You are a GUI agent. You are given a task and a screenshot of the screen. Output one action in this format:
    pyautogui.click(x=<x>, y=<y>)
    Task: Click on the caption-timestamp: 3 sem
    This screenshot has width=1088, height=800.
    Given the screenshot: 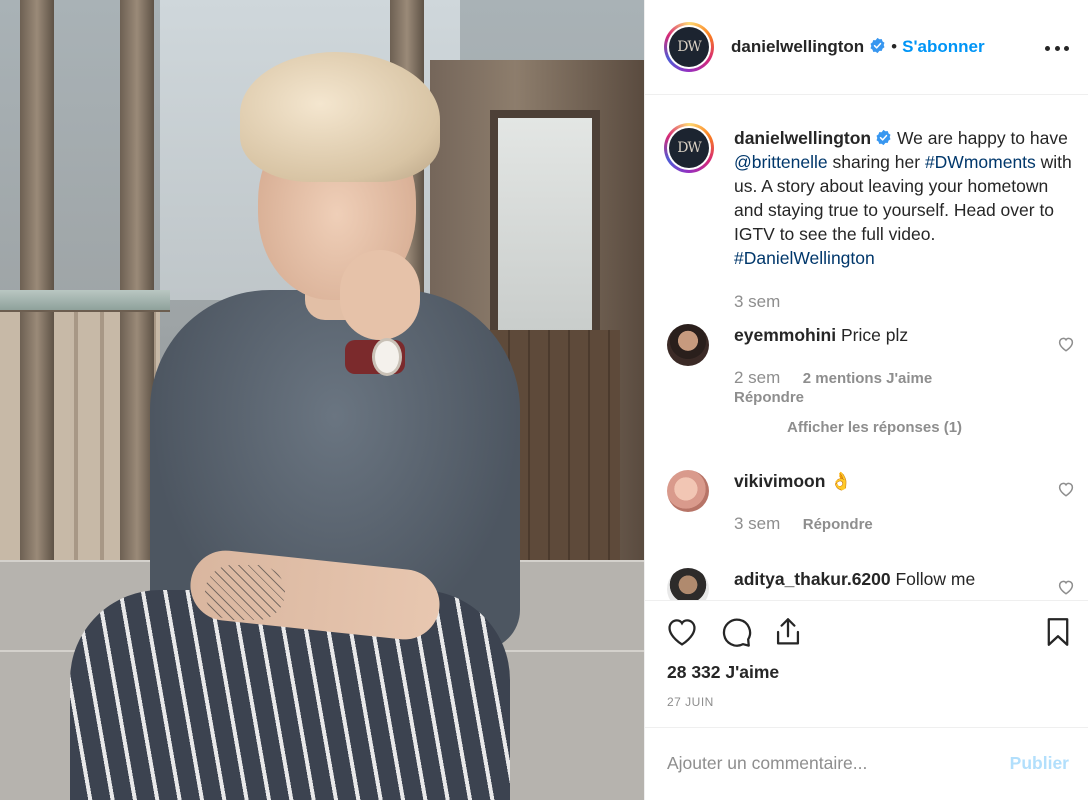 What is the action you would take?
    pyautogui.click(x=757, y=302)
    